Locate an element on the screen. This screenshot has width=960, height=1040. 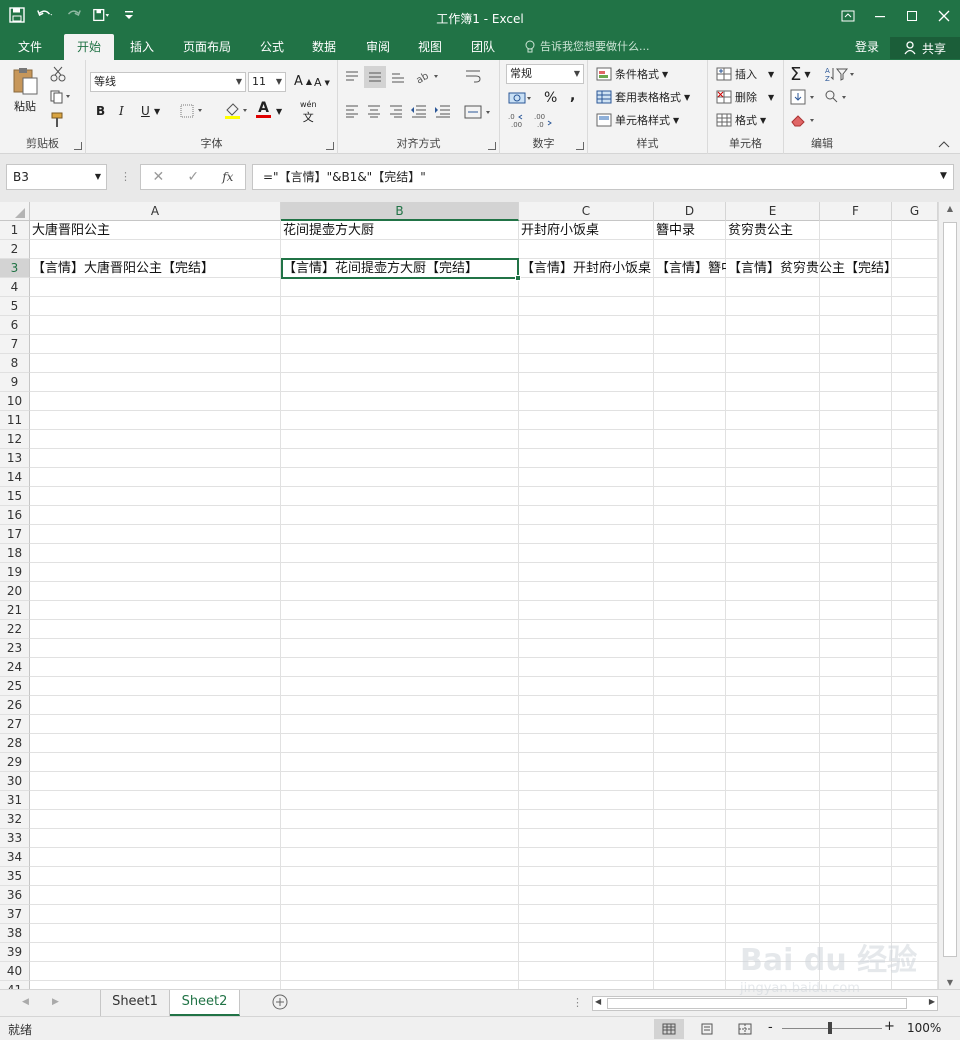
zoom-in-button: + is located at coordinates (889, 1026).